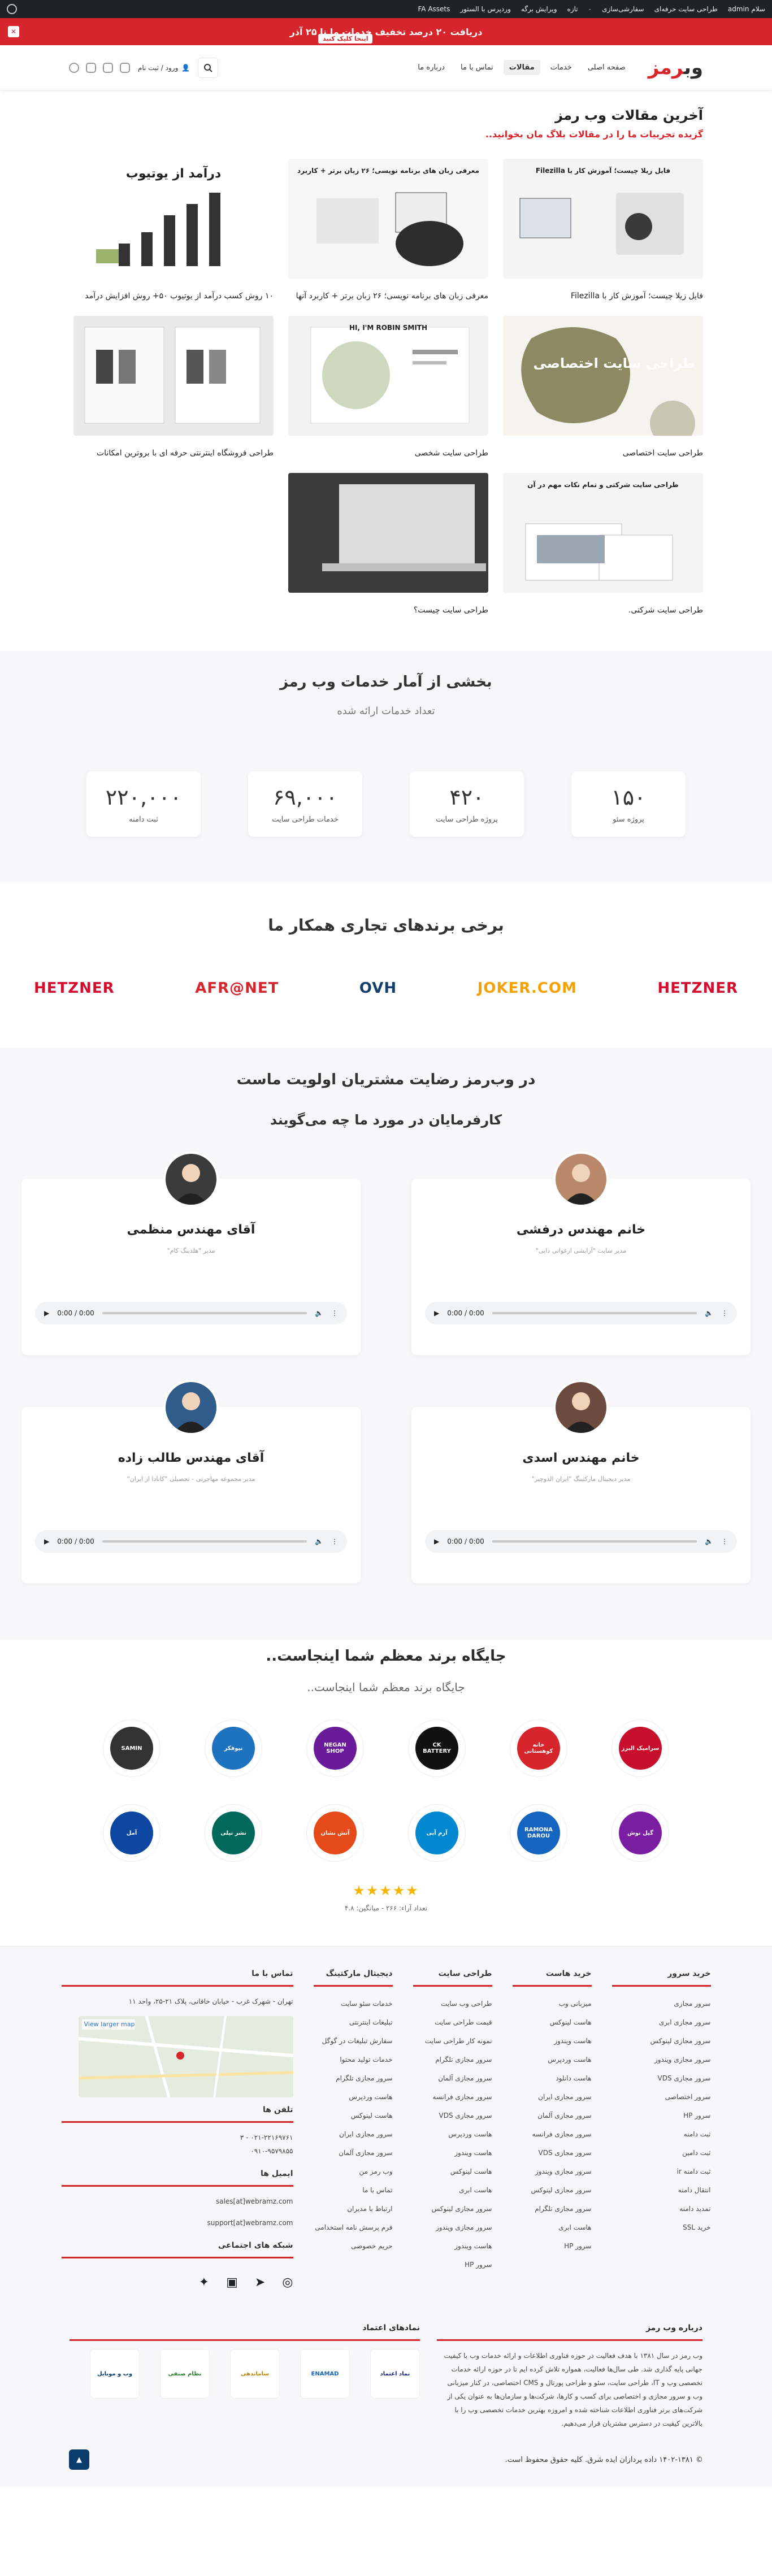 Image resolution: width=772 pixels, height=2576 pixels. Describe the element at coordinates (177, 2223) in the screenshot. I see `email-2: support[at]webramz.com` at that location.